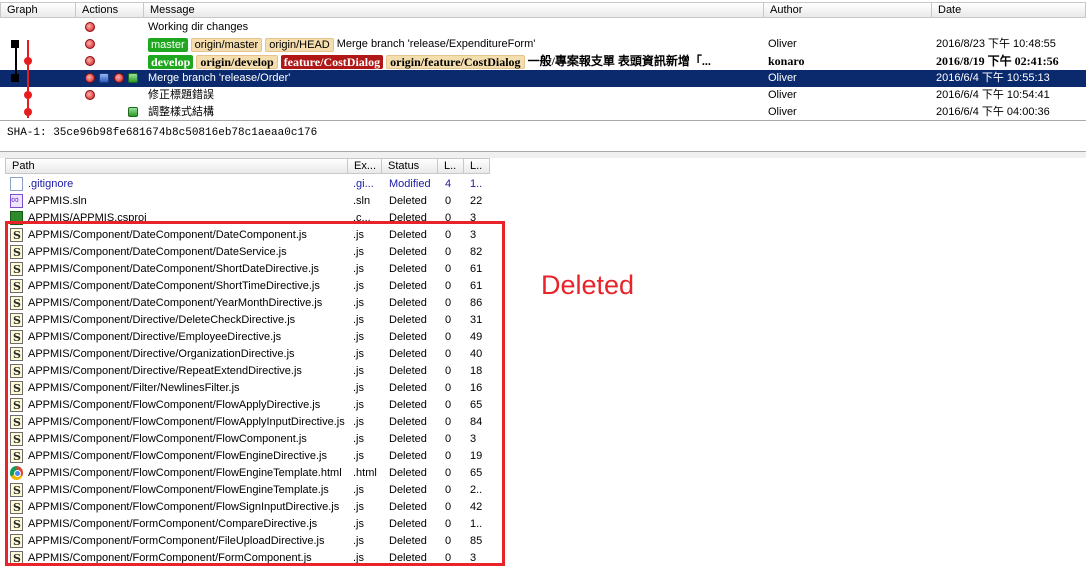 The image size is (1086, 569). What do you see at coordinates (181, 95) in the screenshot?
I see `commit-message-text: 修正標題錯誤` at bounding box center [181, 95].